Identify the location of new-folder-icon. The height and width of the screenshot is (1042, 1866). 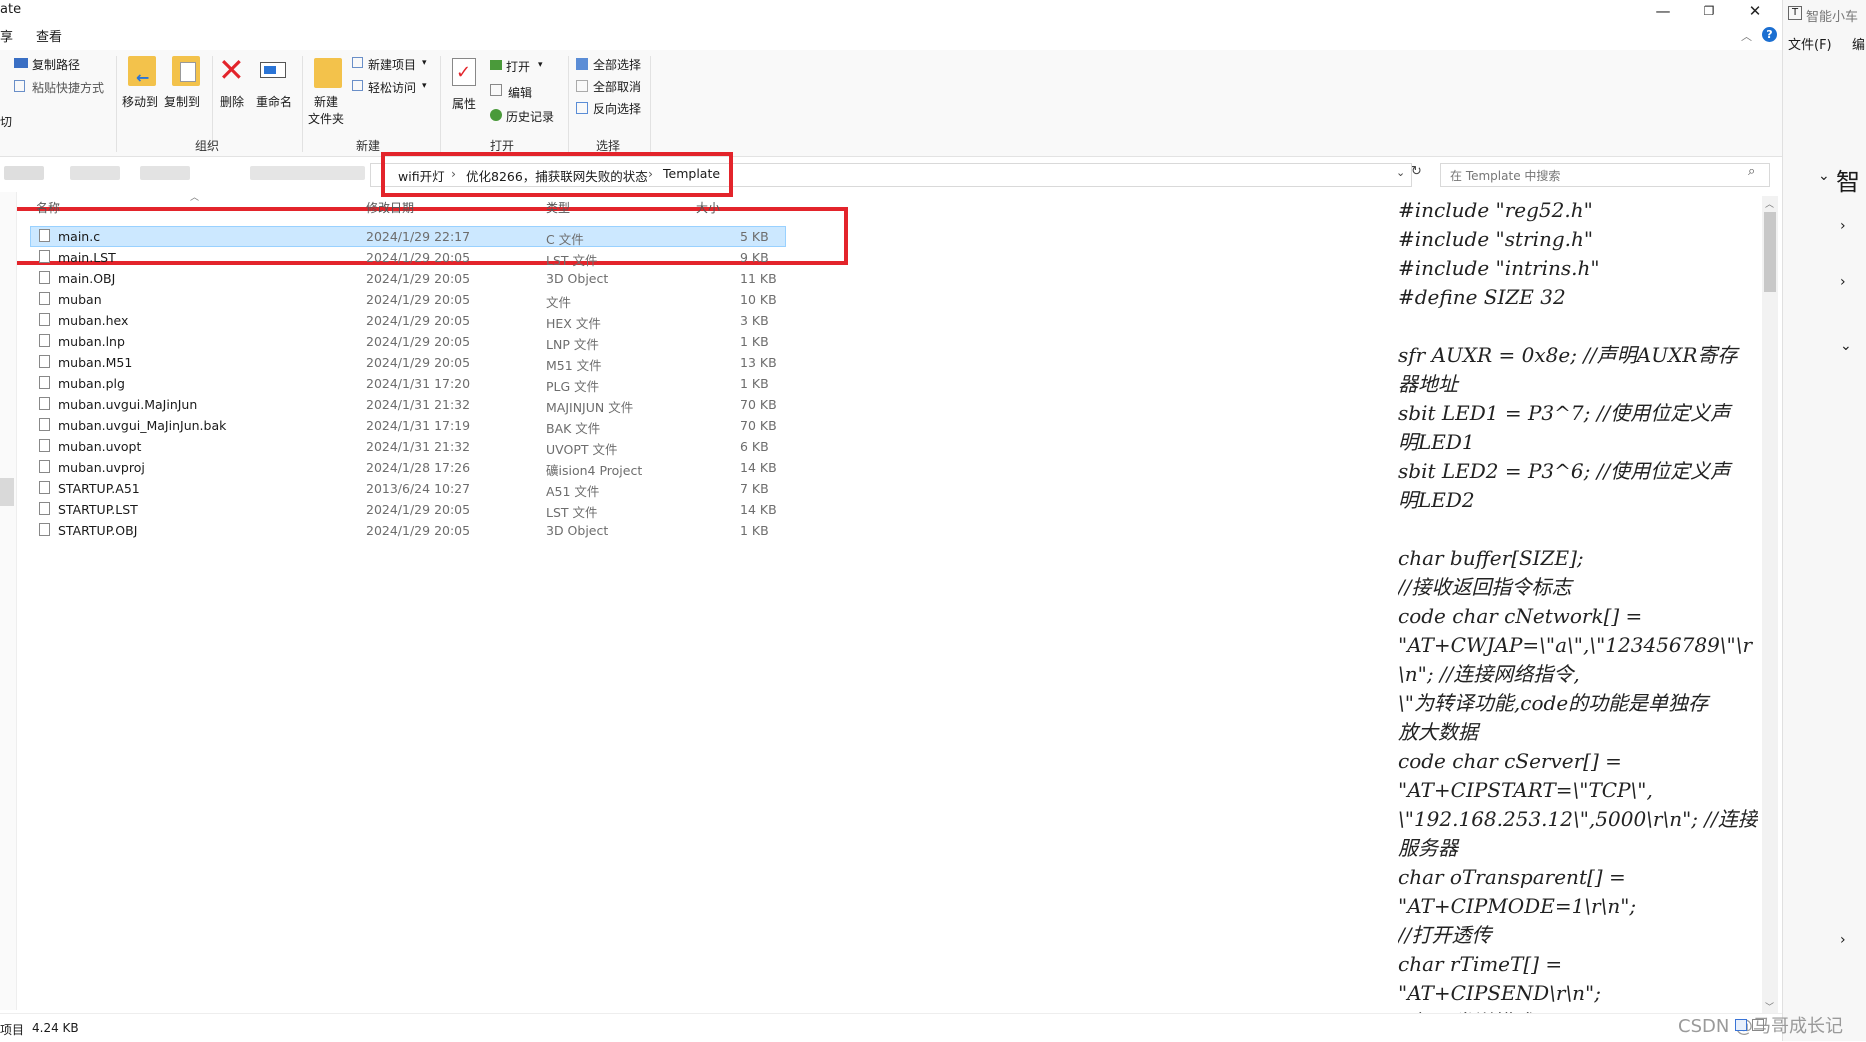
(328, 73).